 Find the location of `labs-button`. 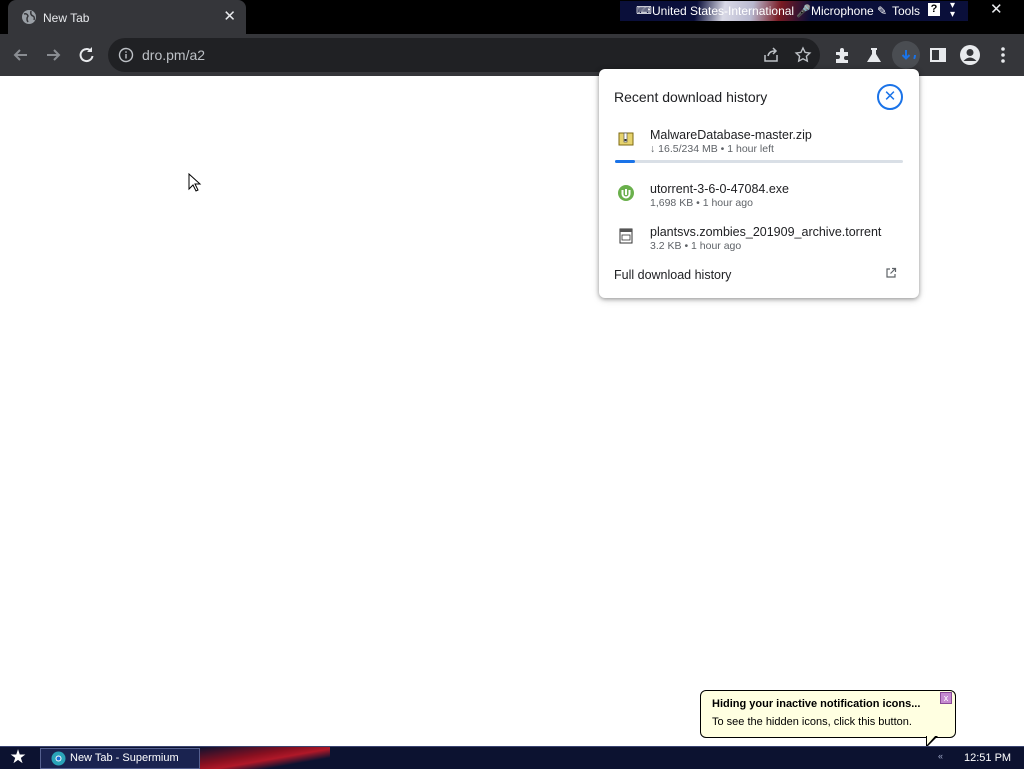

labs-button is located at coordinates (874, 55).